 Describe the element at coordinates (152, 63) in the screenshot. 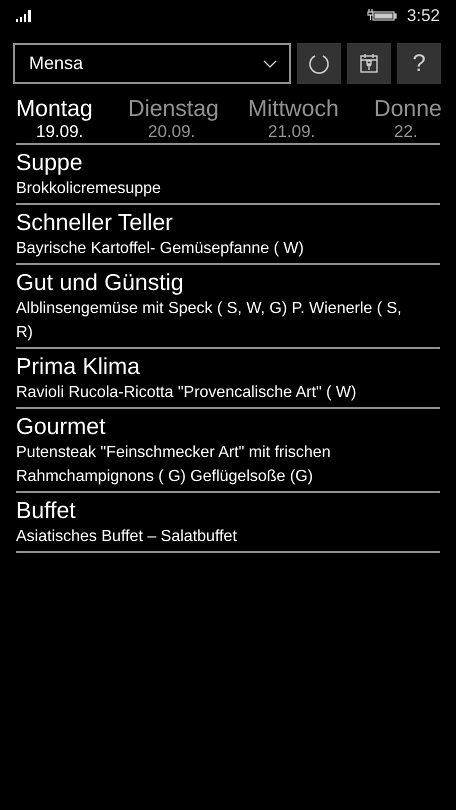

I see `location-dropdown: Mensa` at that location.